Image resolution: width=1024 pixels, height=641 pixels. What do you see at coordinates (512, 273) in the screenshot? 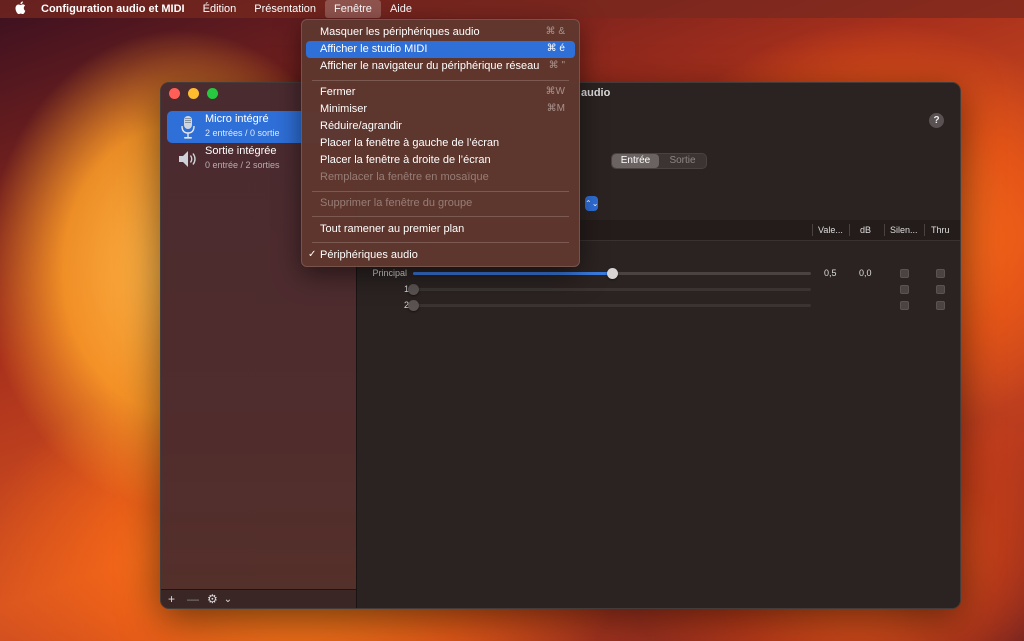
I see `volume-fill` at bounding box center [512, 273].